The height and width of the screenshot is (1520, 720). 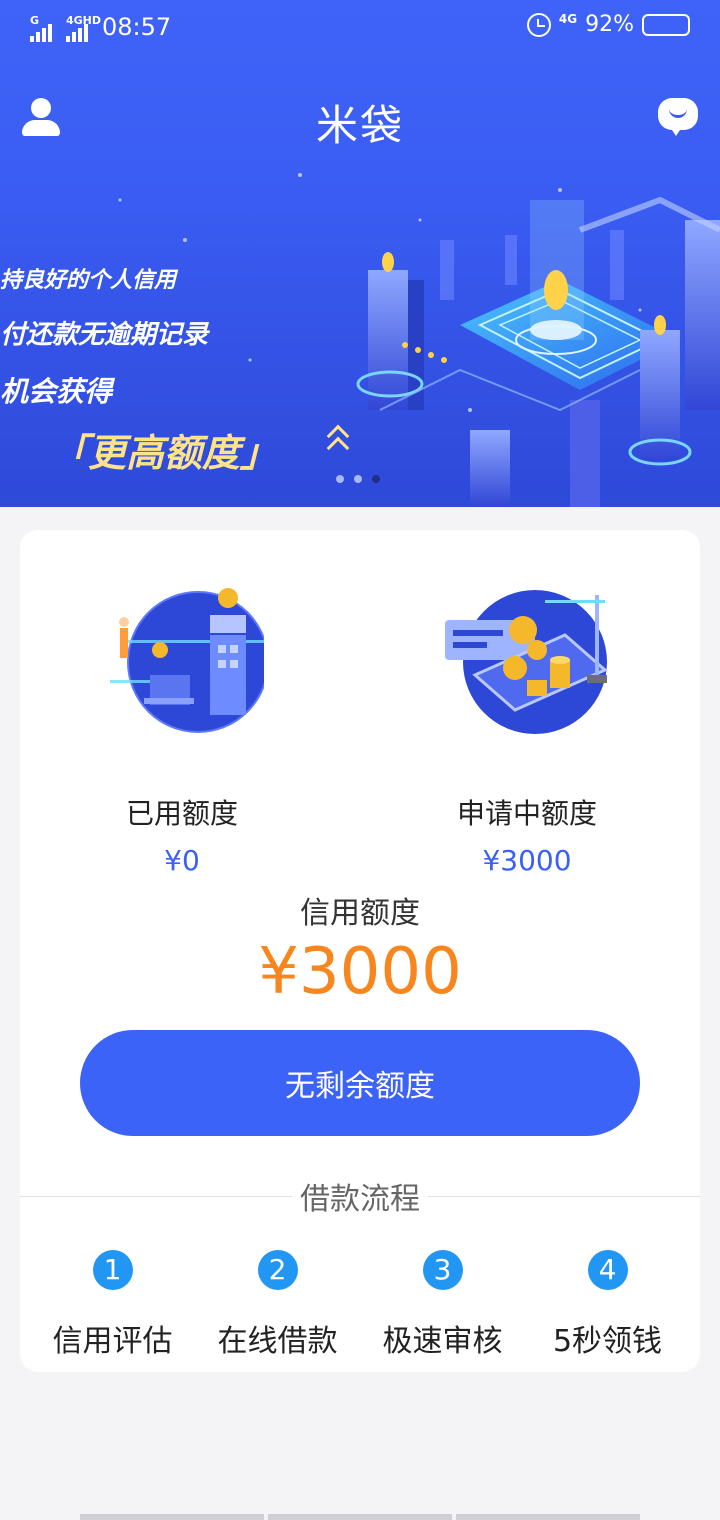 What do you see at coordinates (568, 18) in the screenshot?
I see `network-type: 4G` at bounding box center [568, 18].